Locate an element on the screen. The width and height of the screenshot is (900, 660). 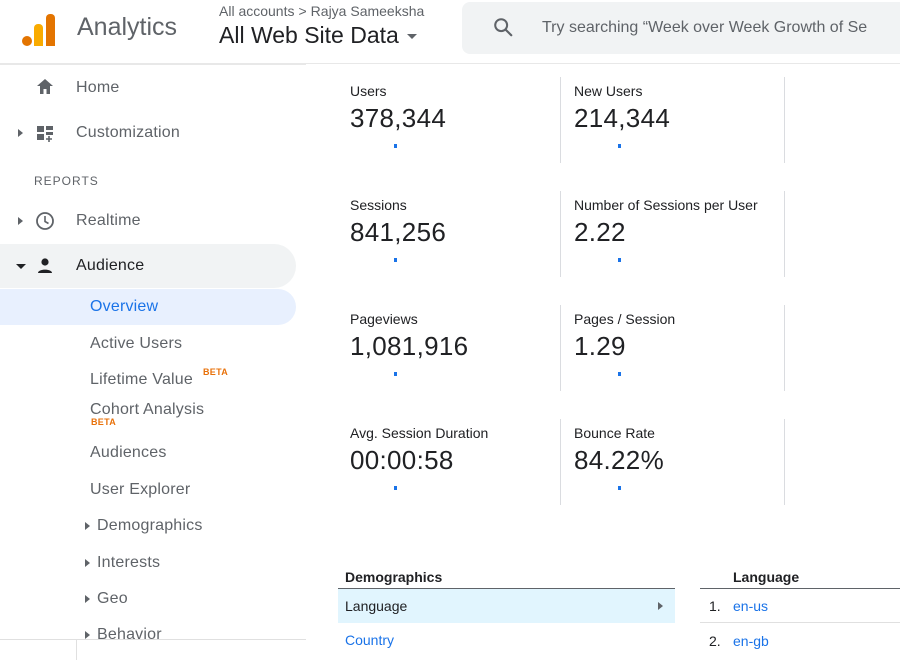
breadcrumb-item-accounts: All accounts is located at coordinates (256, 11).